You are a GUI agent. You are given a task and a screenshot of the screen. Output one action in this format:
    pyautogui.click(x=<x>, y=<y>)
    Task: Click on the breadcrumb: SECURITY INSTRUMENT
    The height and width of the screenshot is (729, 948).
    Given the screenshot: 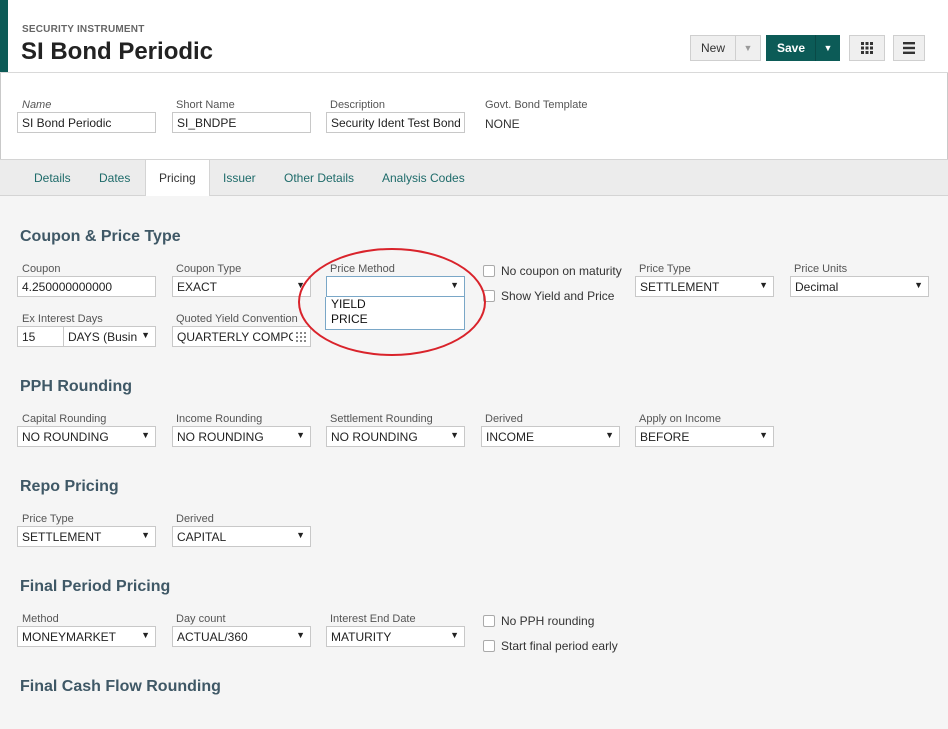 What is the action you would take?
    pyautogui.click(x=83, y=29)
    